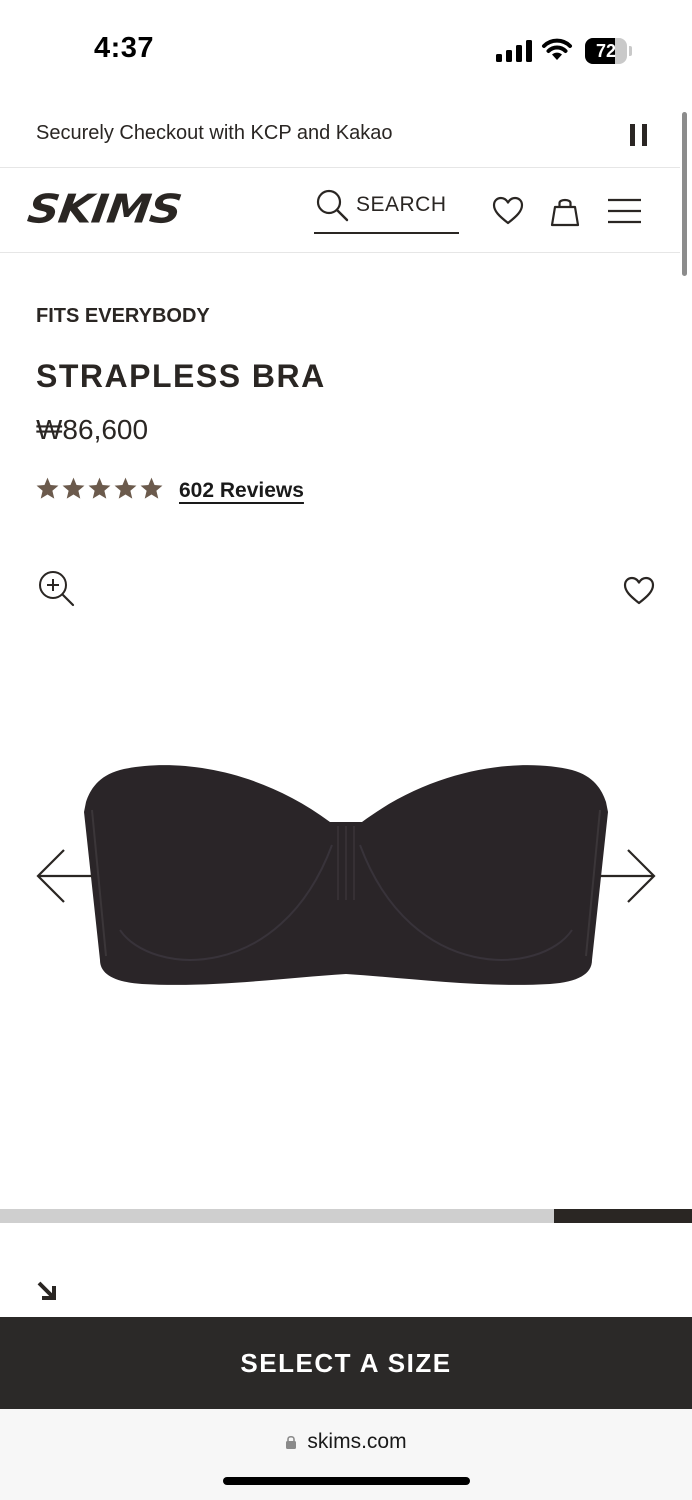 This screenshot has height=1500, width=692. I want to click on url-field: skims.com, so click(346, 1442).